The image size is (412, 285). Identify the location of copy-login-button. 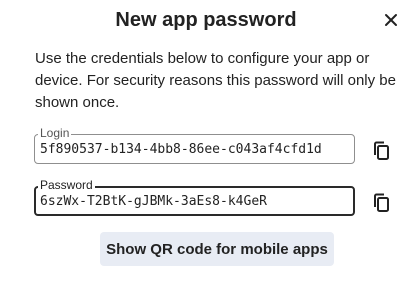
(382, 151).